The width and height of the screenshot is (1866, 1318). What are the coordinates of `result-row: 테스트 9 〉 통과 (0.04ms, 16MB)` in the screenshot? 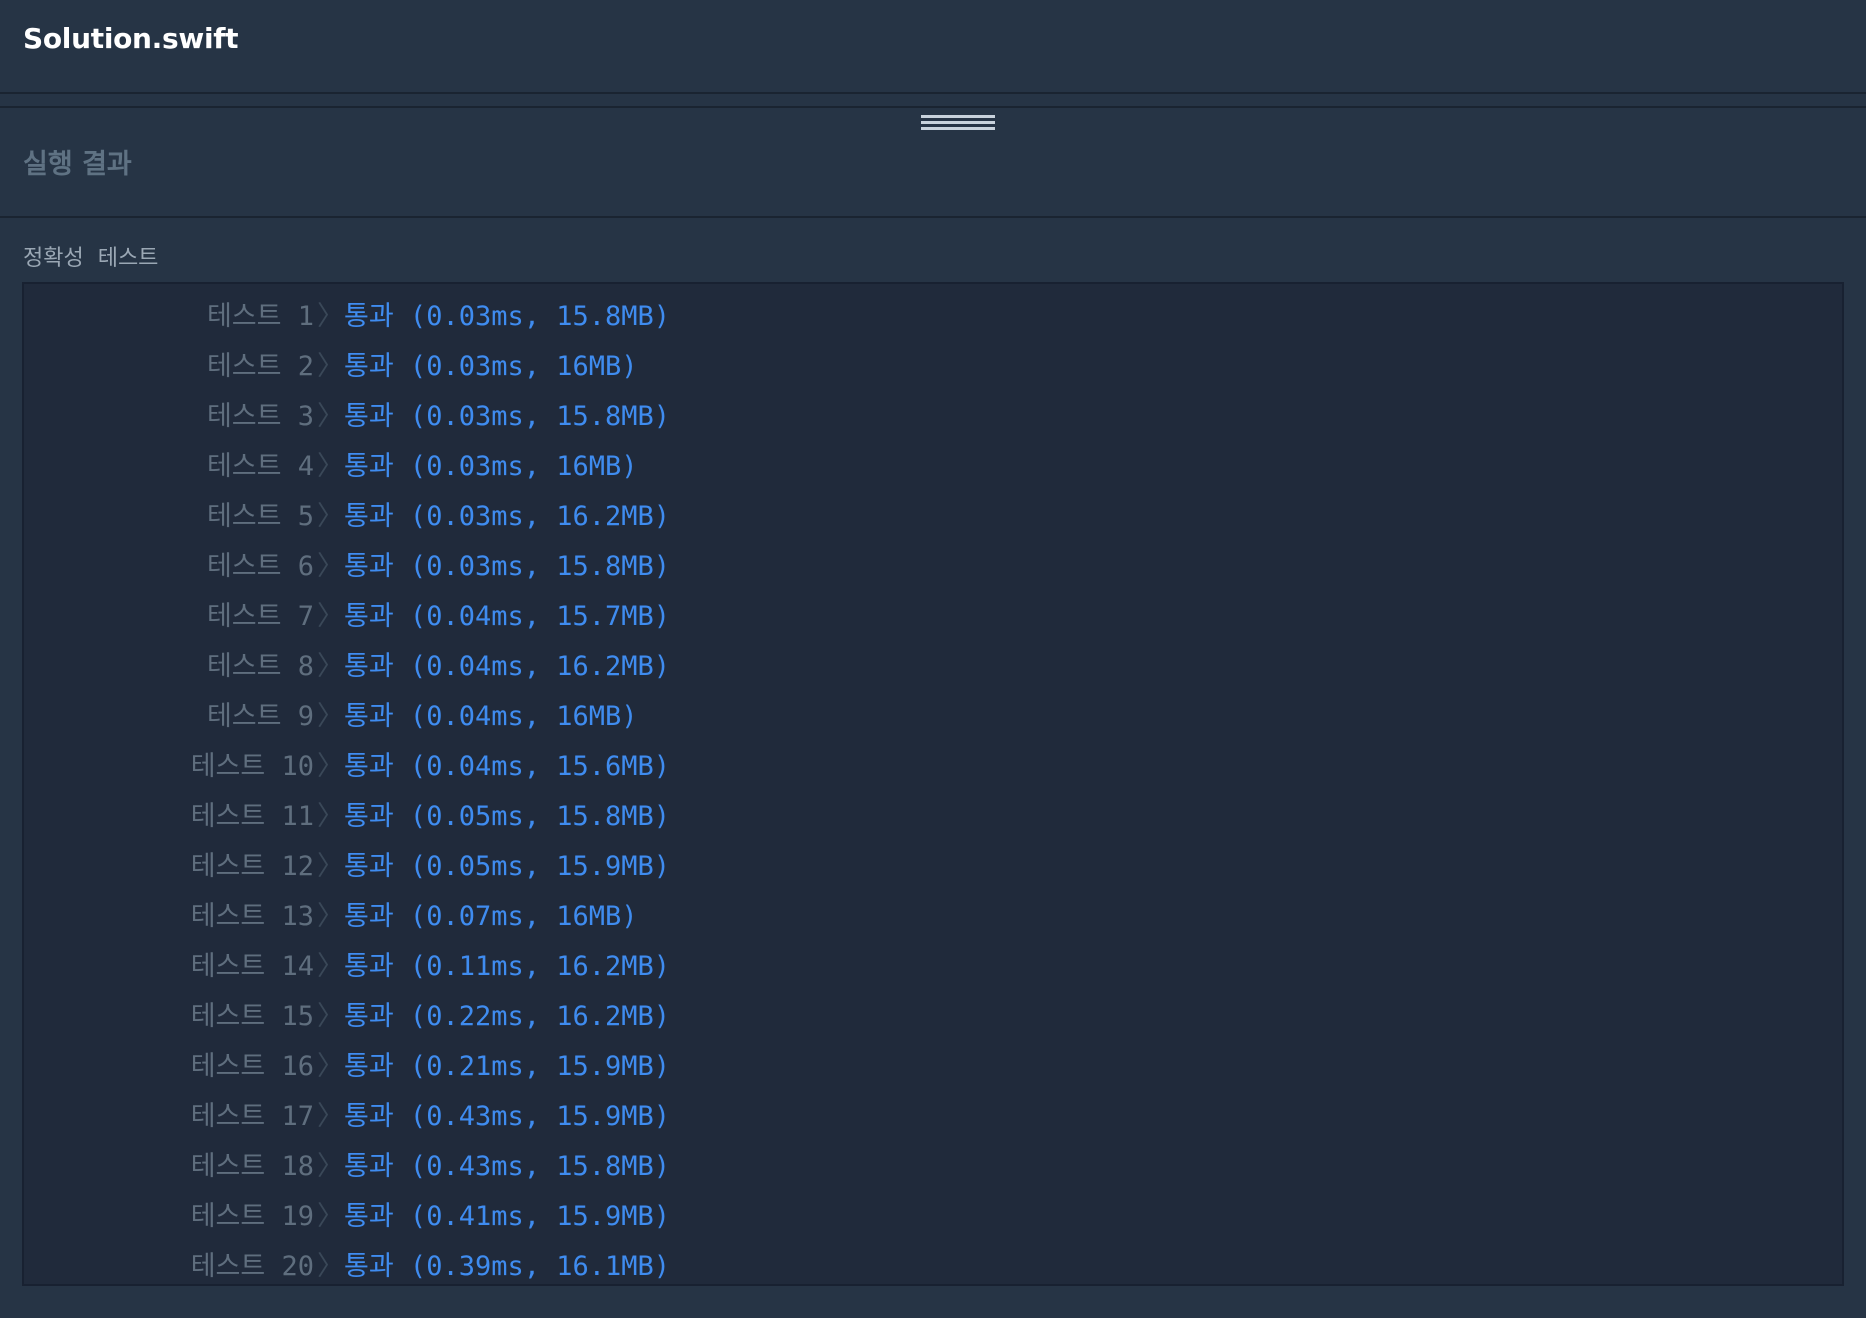 It's located at (924, 717).